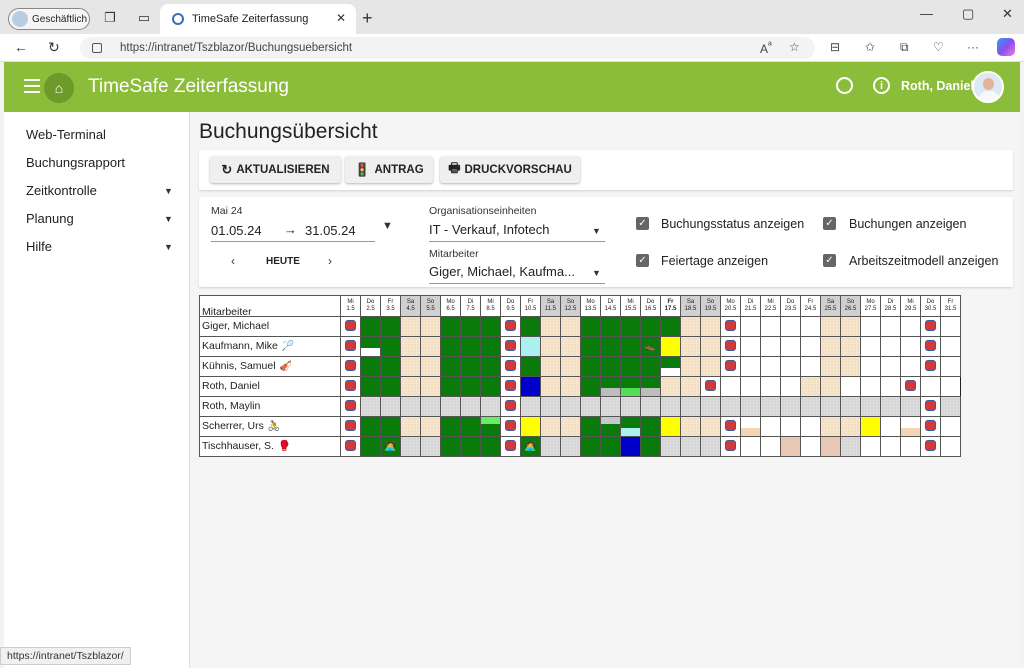 The width and height of the screenshot is (1024, 668). What do you see at coordinates (389, 169) in the screenshot?
I see `request-button: 🚦 ANTRAG` at bounding box center [389, 169].